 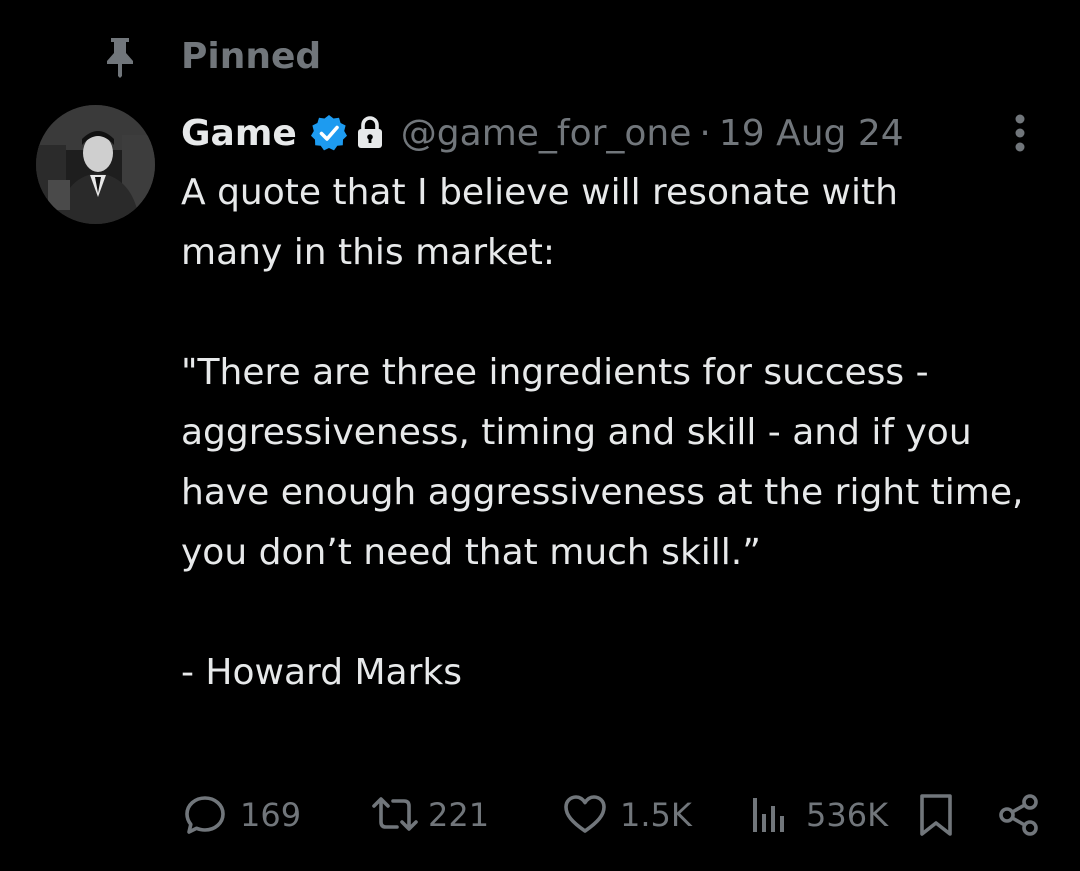 What do you see at coordinates (205, 815) in the screenshot?
I see `reply-icon` at bounding box center [205, 815].